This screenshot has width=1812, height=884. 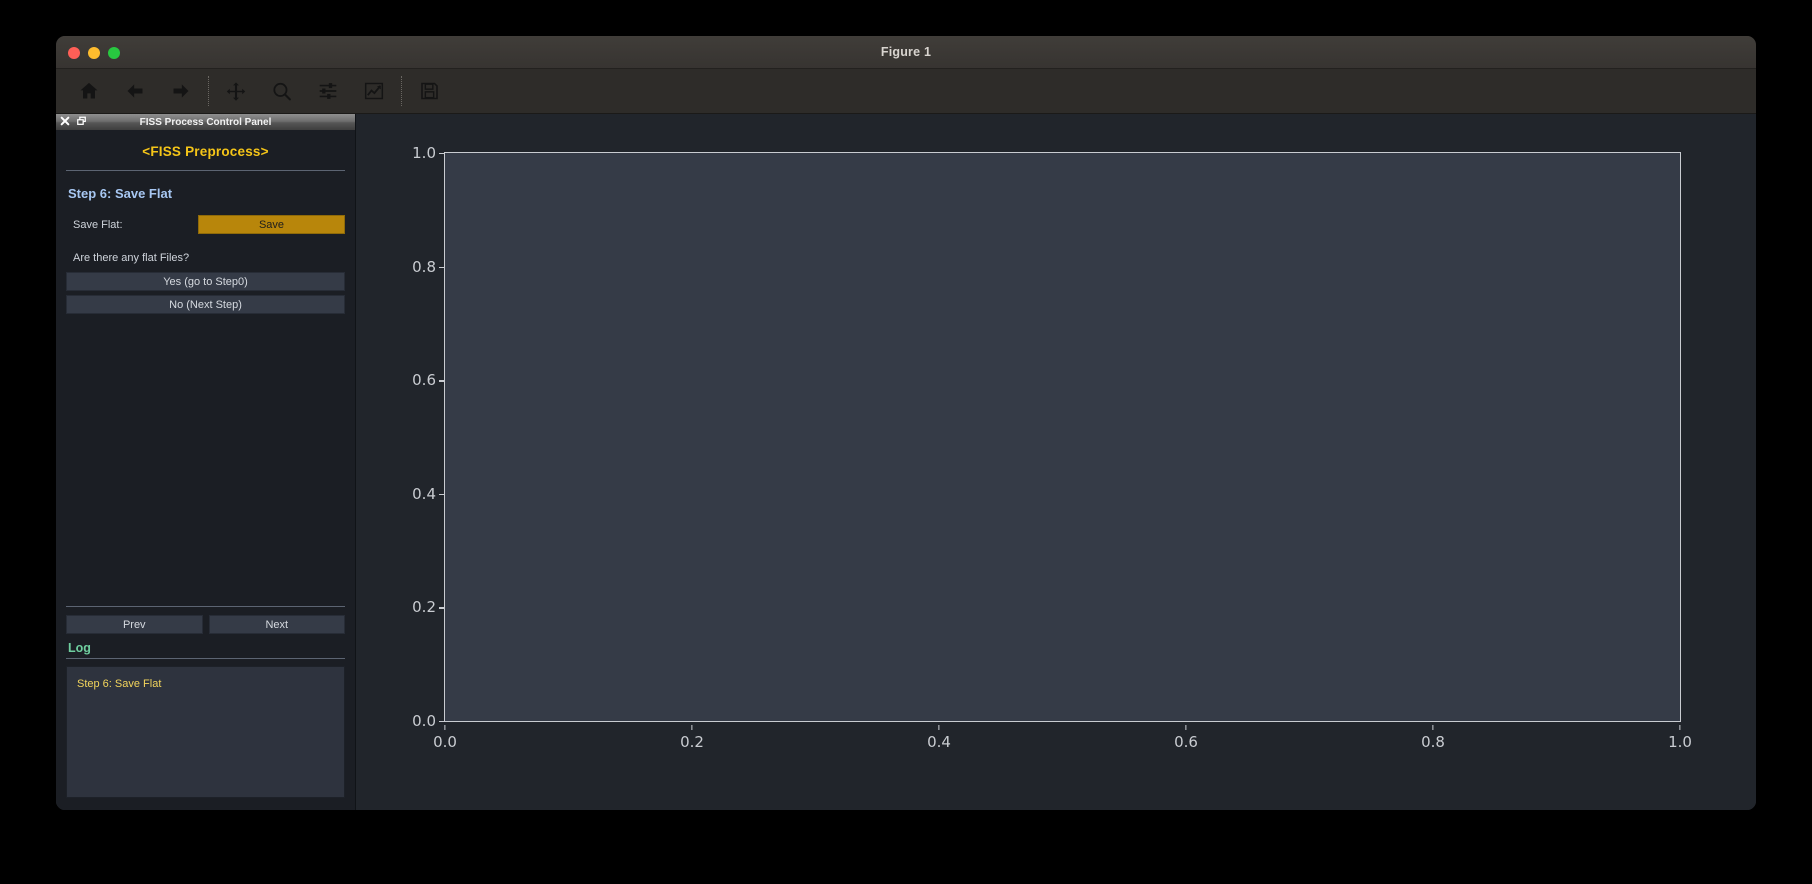 I want to click on zoom-button, so click(x=282, y=91).